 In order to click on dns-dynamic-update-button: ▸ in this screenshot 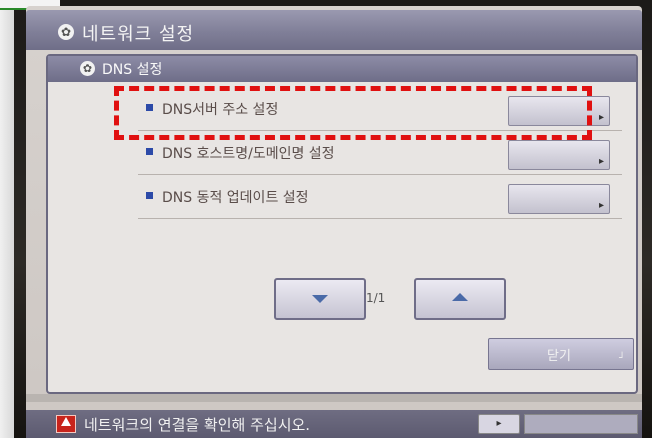, I will do `click(559, 199)`.